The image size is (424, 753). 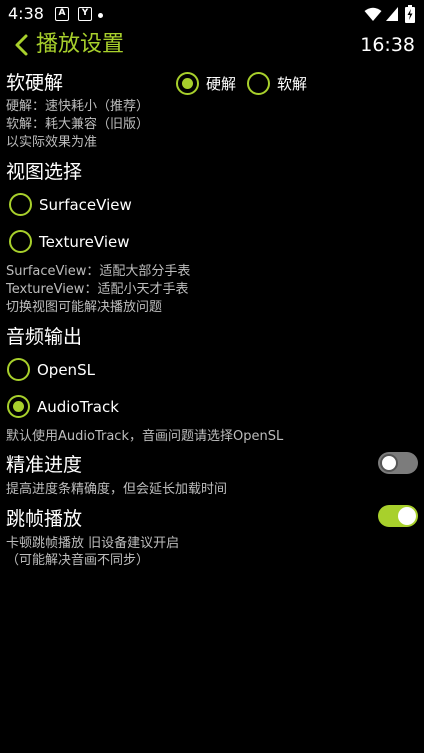 I want to click on back-arrow-icon, so click(x=22, y=45).